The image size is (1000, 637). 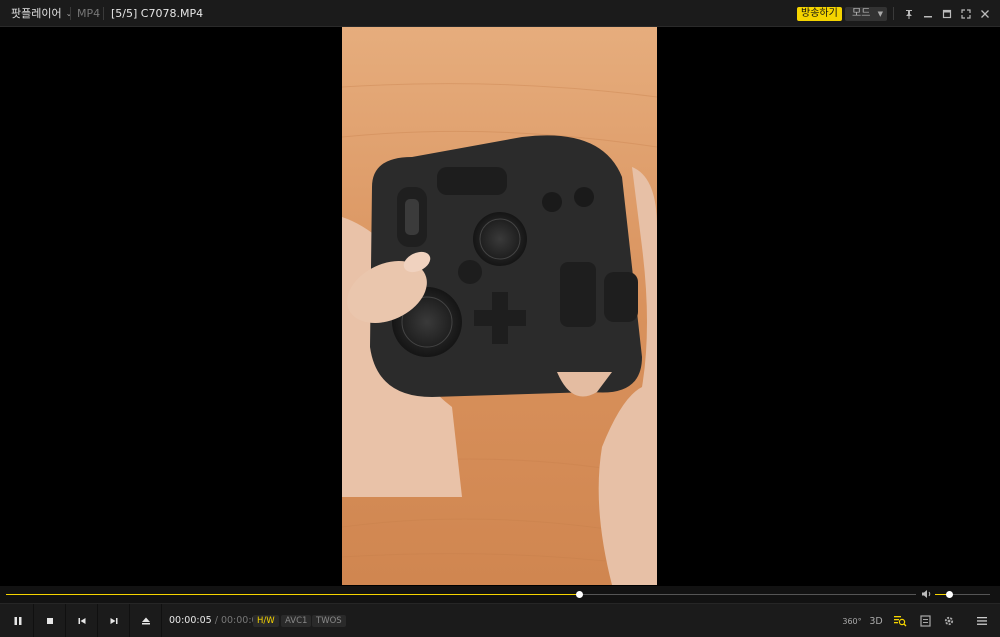 I want to click on open-file-button, so click(x=146, y=620).